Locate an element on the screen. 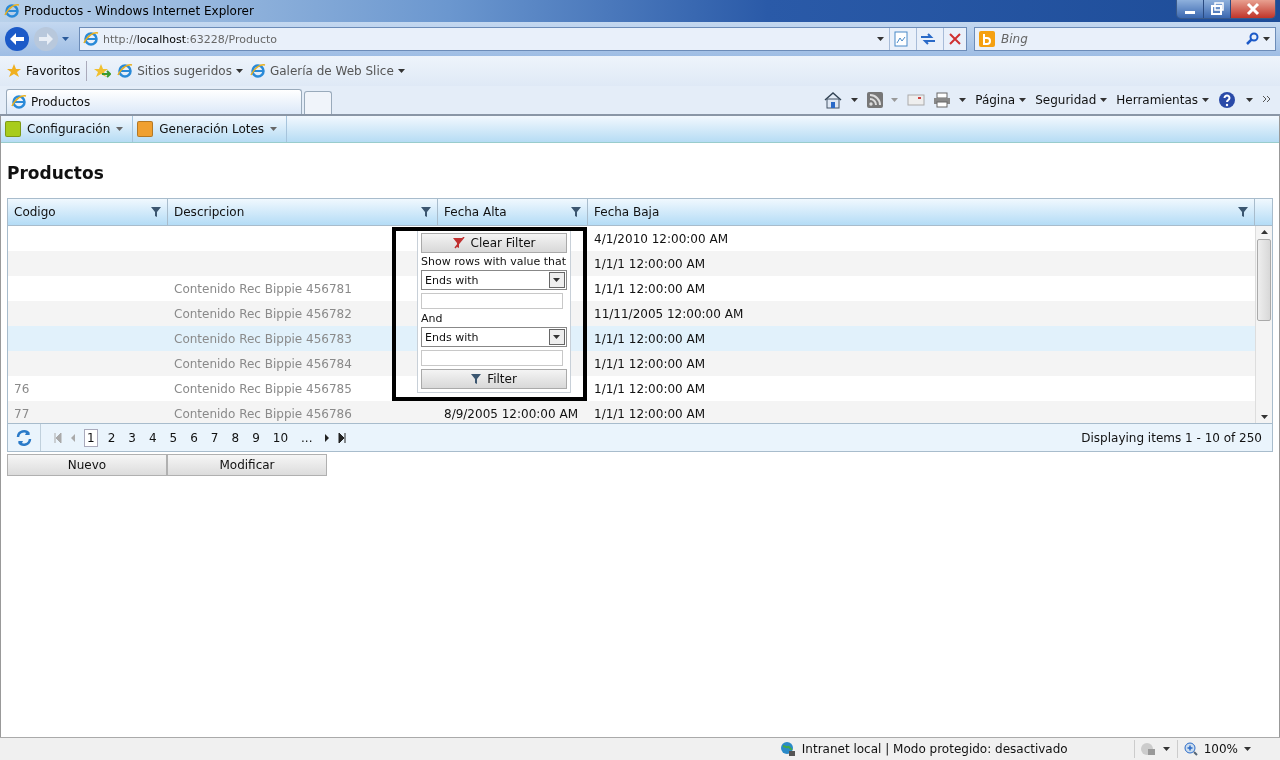 The width and height of the screenshot is (1280, 760). clear-filter-button: Clear Filter is located at coordinates (494, 243).